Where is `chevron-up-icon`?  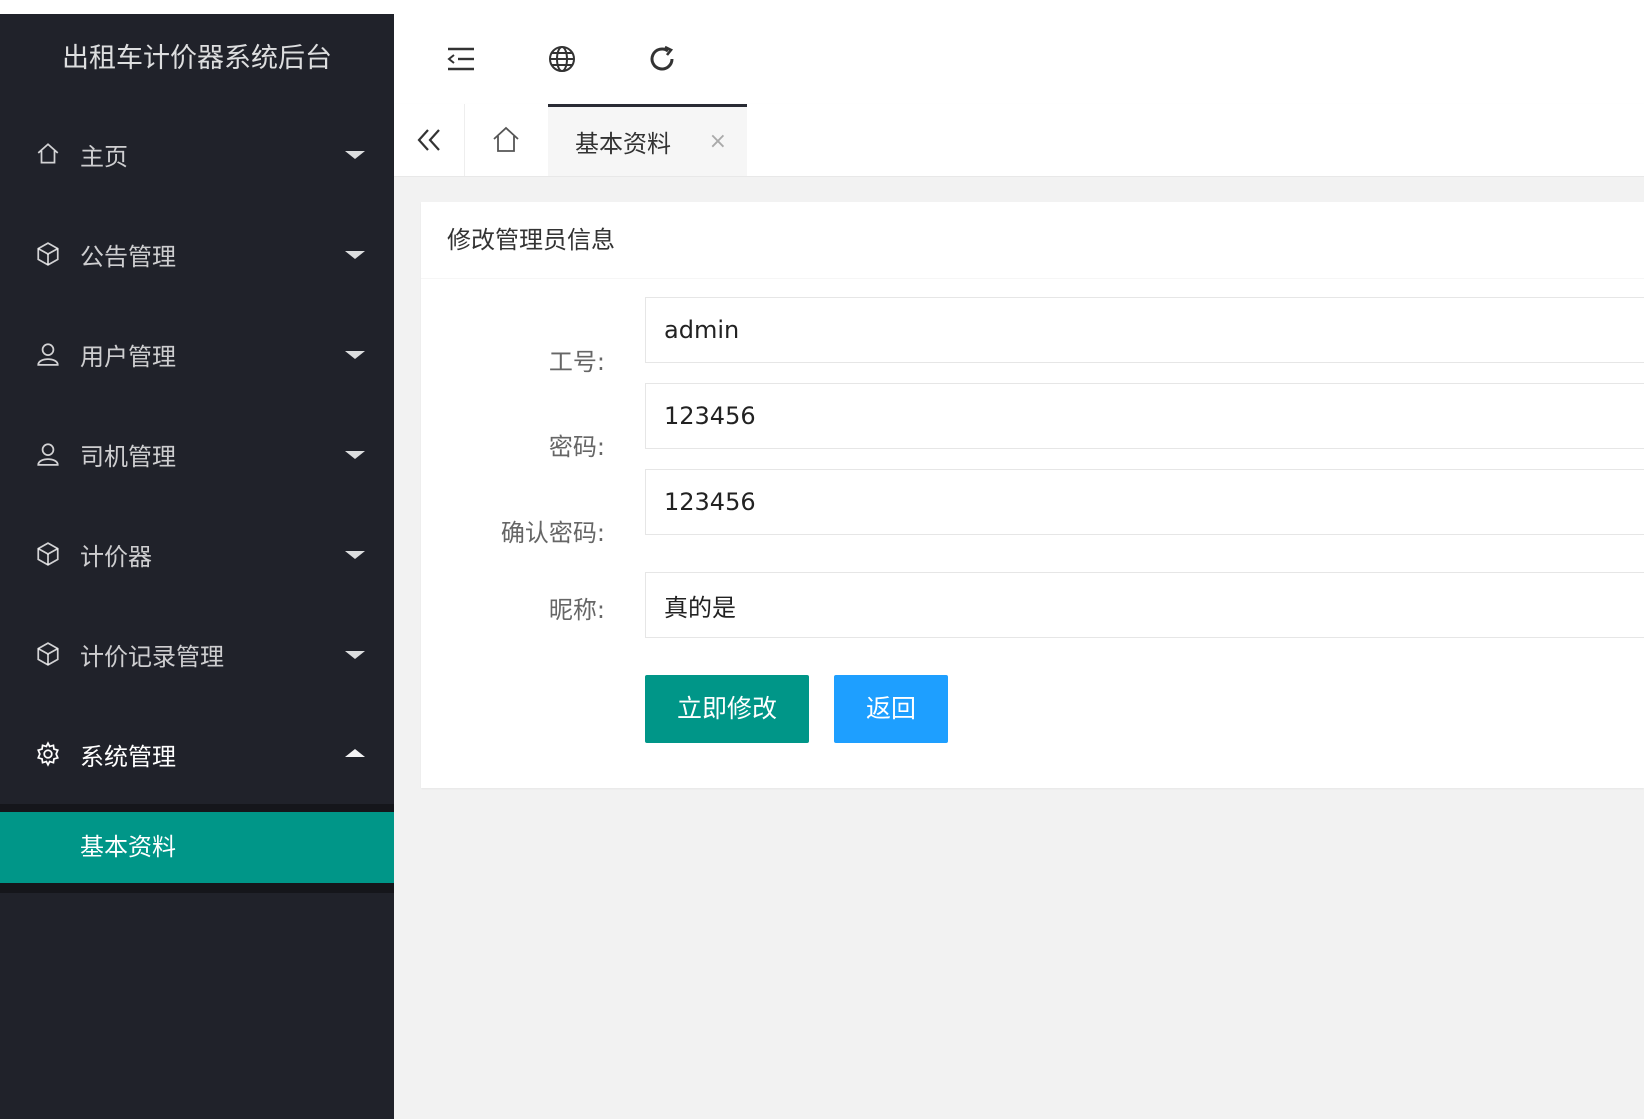 chevron-up-icon is located at coordinates (355, 753).